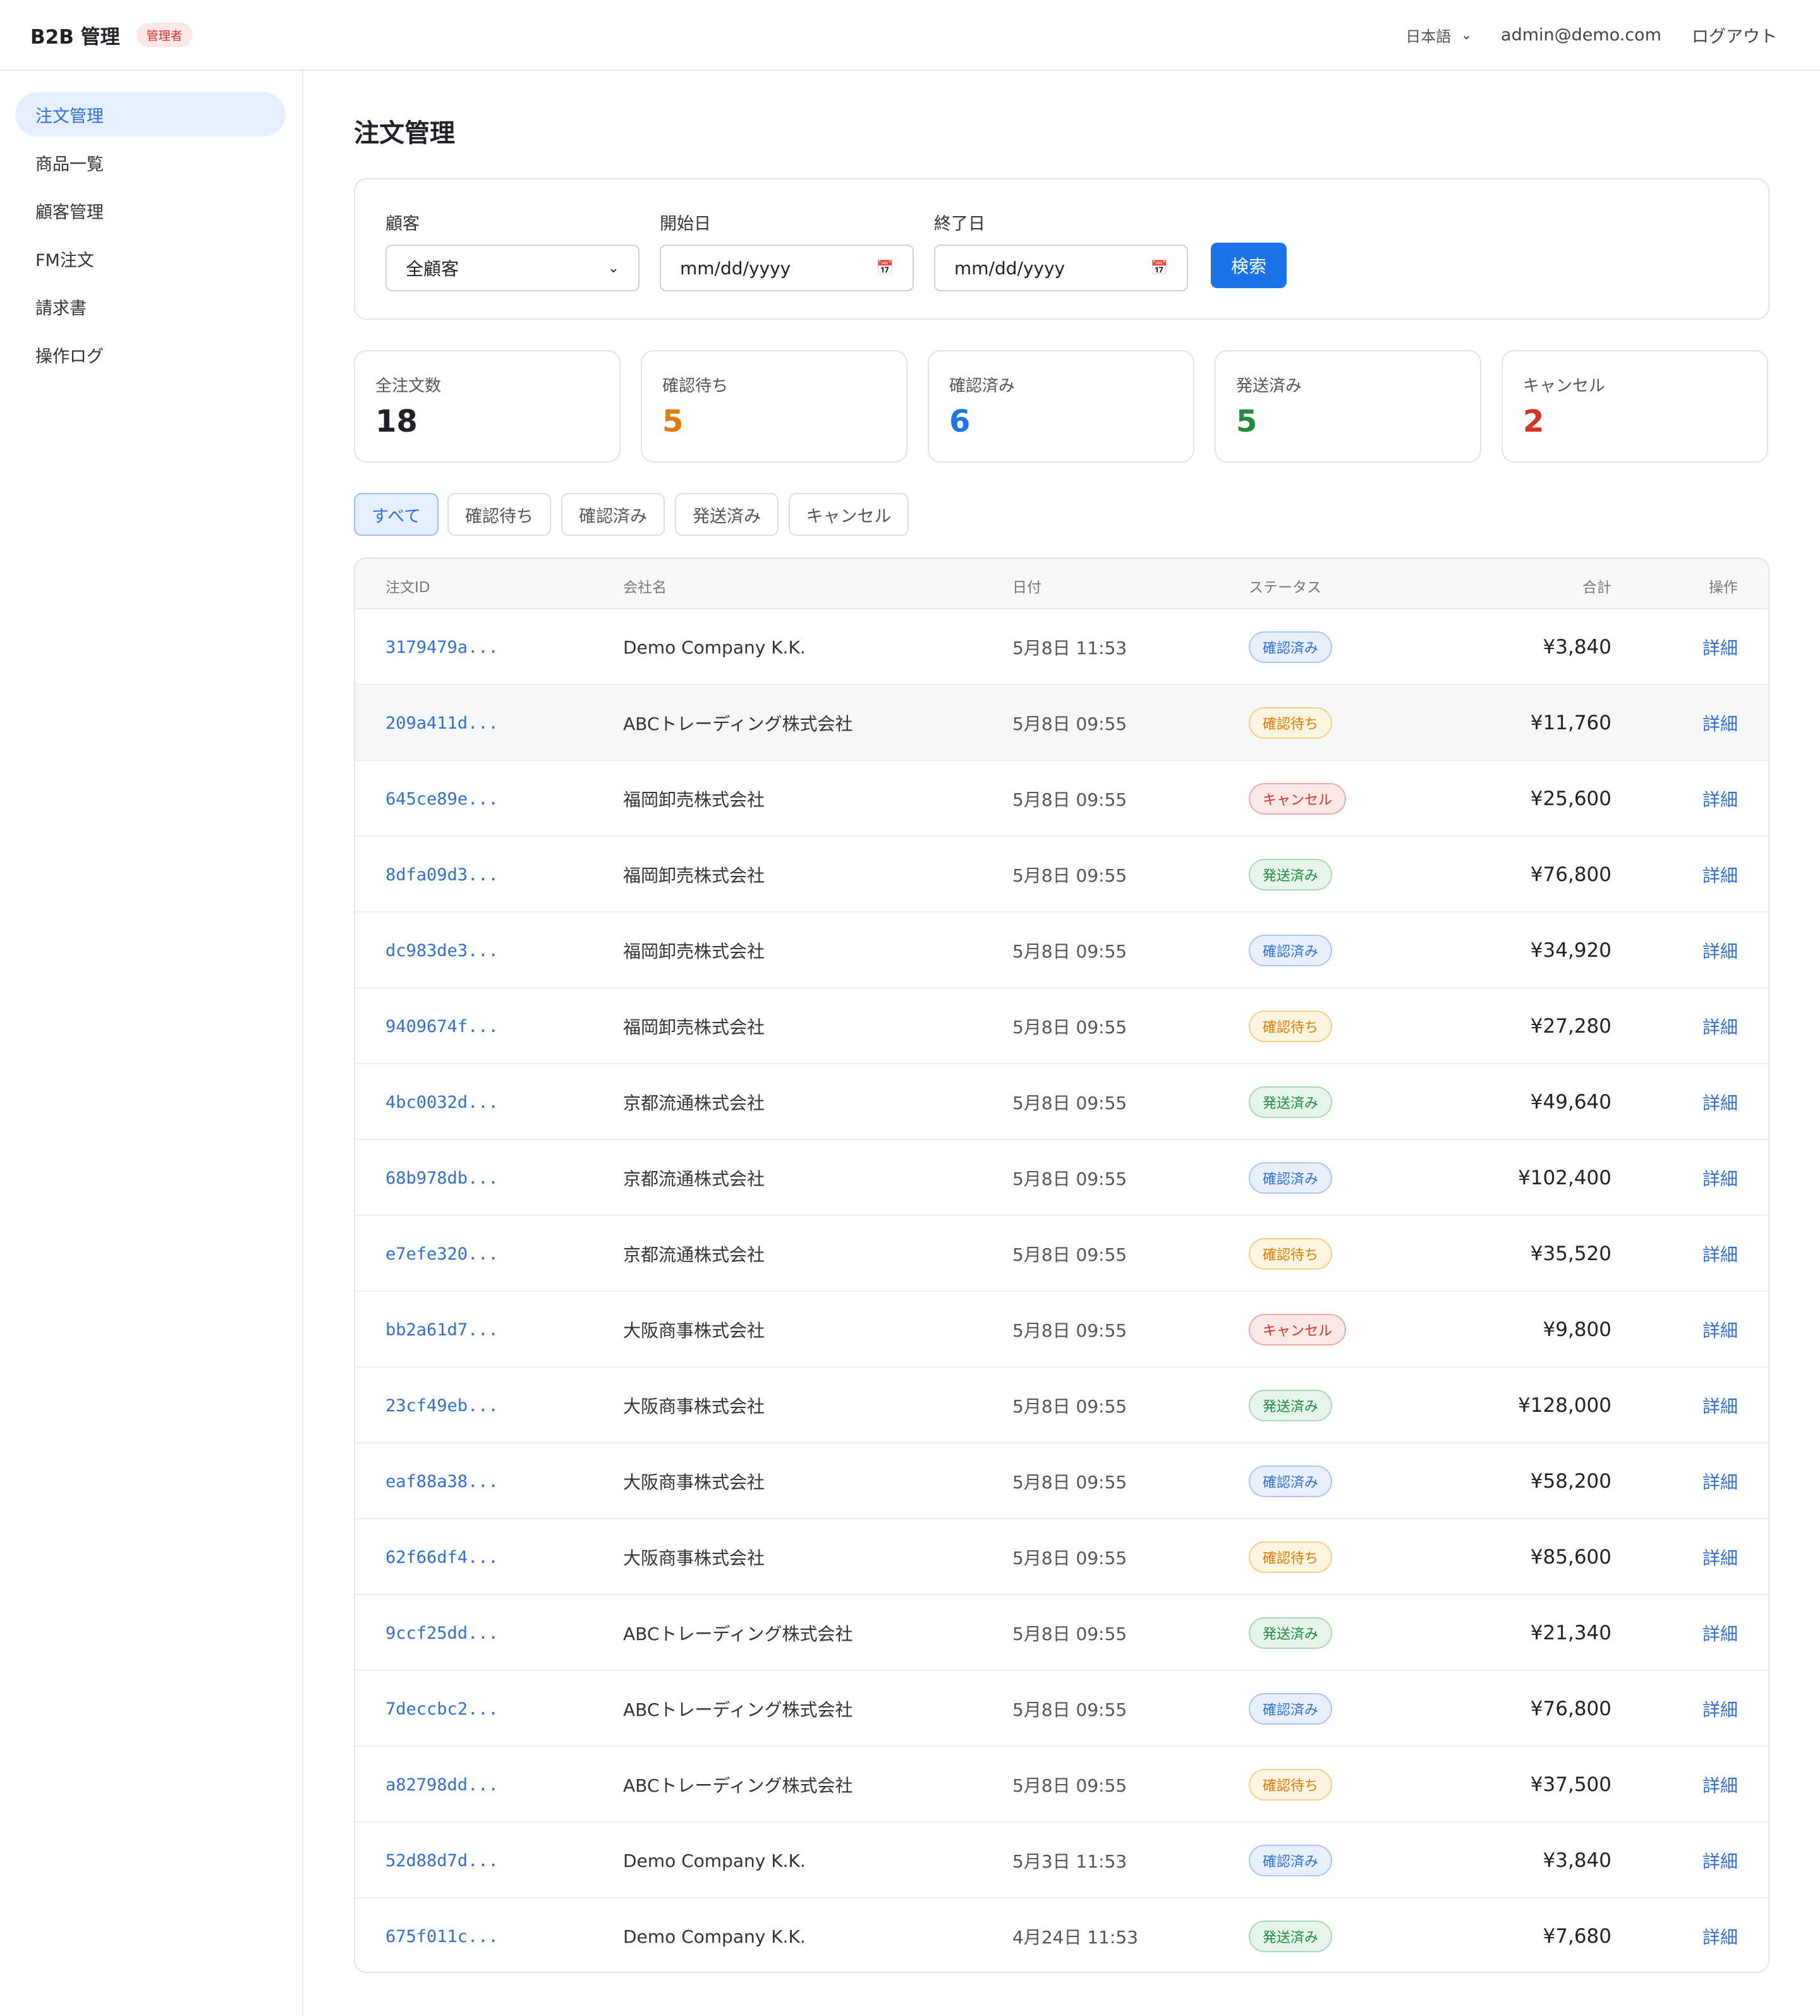 The image size is (1820, 2016). What do you see at coordinates (1291, 1709) in the screenshot?
I see `status-badge: 確認済み` at bounding box center [1291, 1709].